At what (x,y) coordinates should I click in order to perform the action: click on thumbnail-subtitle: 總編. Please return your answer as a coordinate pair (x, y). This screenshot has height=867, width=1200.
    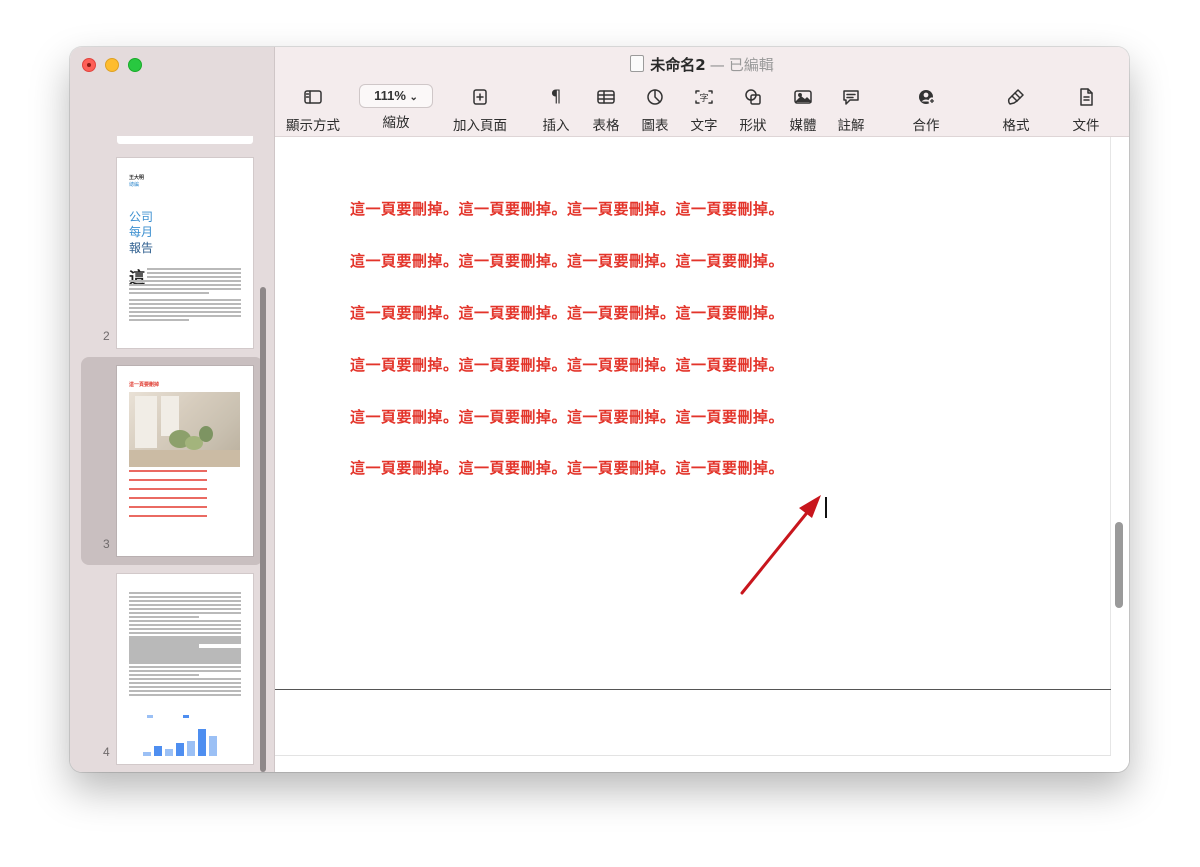
    Looking at the image, I should click on (134, 185).